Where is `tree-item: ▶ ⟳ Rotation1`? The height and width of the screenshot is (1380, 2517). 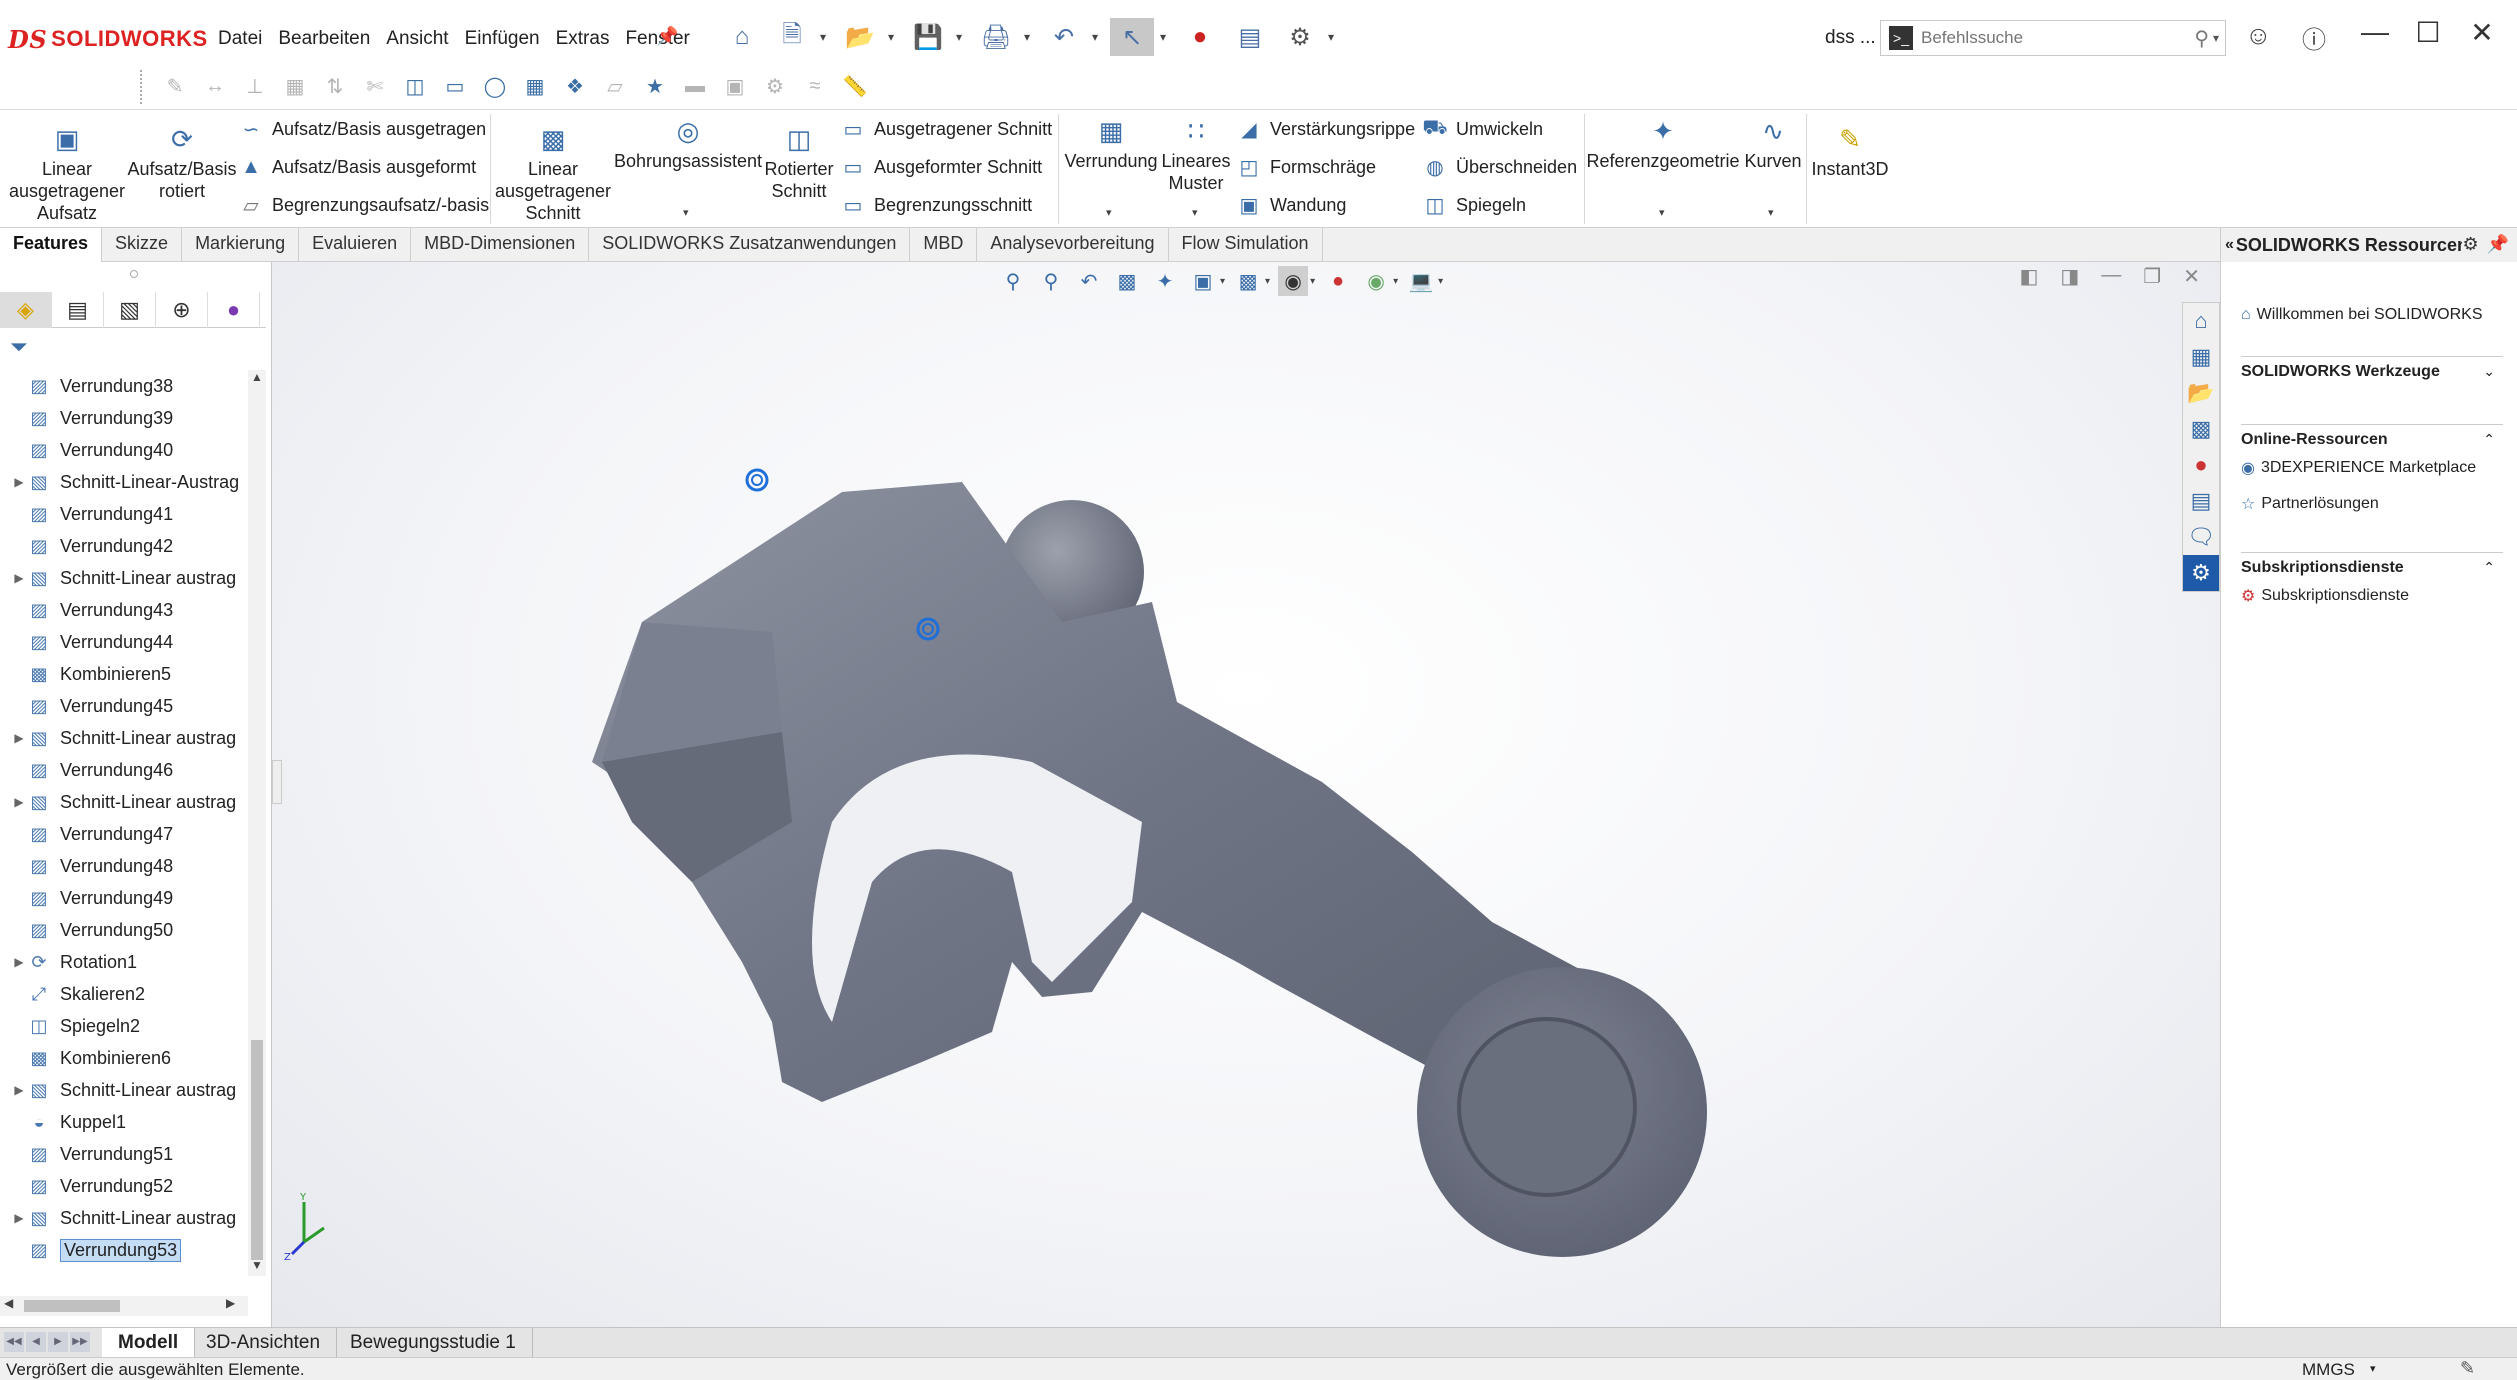 tree-item: ▶ ⟳ Rotation1 is located at coordinates (124, 962).